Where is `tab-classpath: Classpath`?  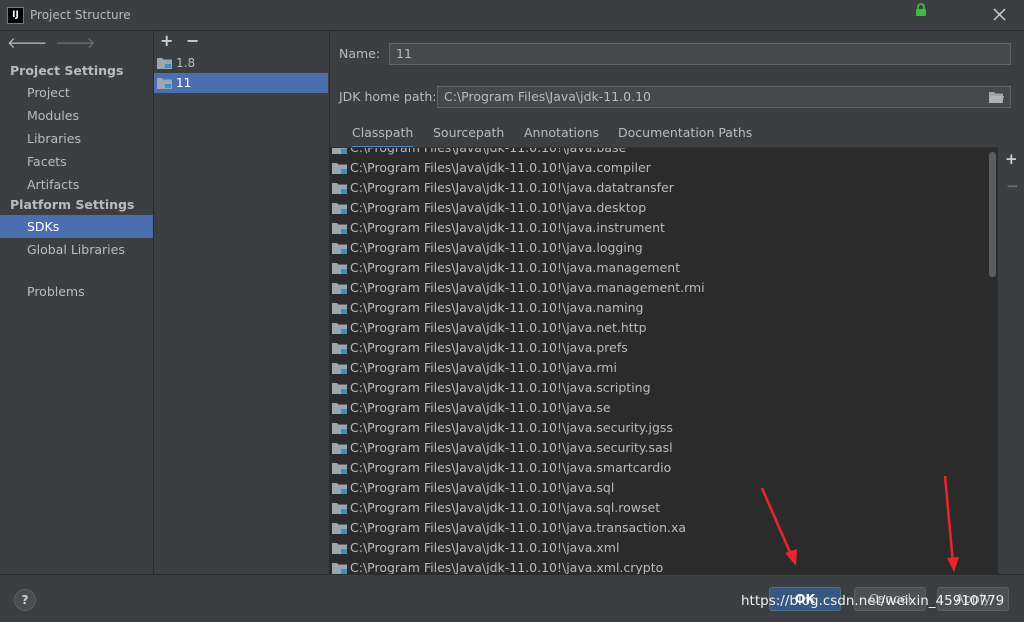
tab-classpath: Classpath is located at coordinates (383, 135).